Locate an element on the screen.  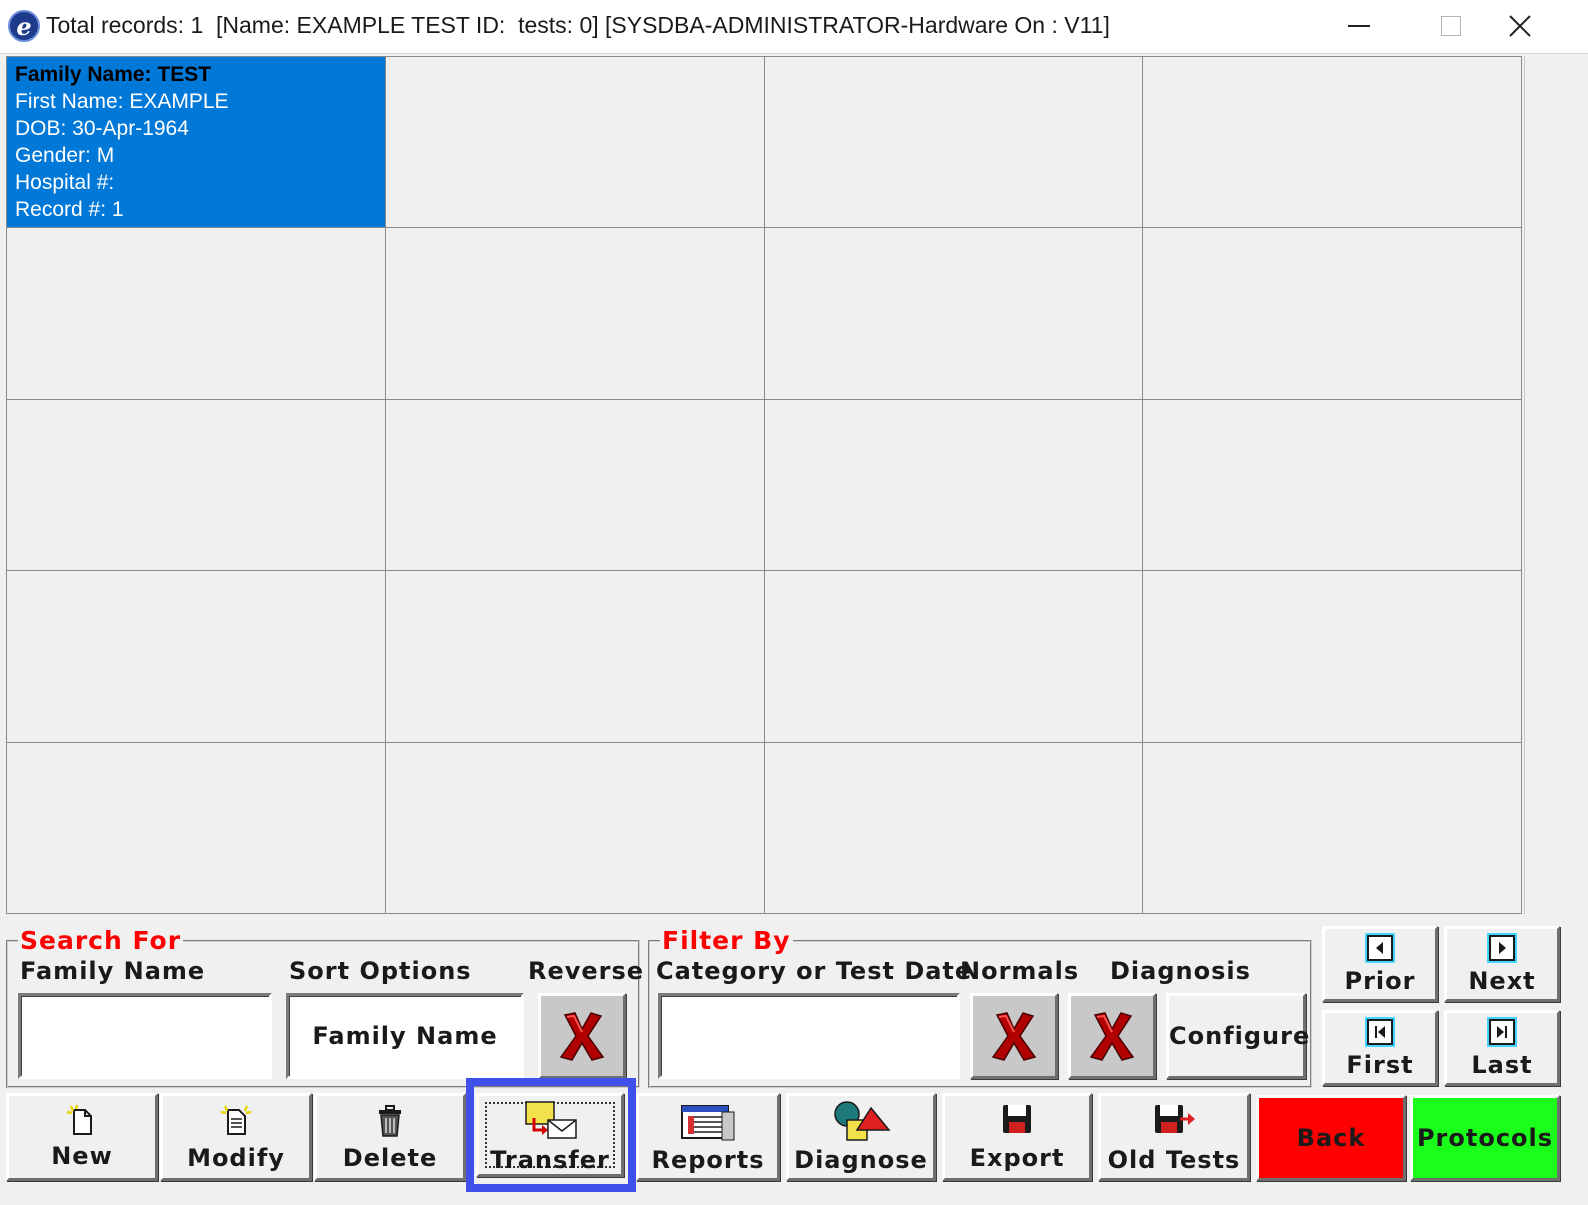
record-hospital: Hospital #: is located at coordinates (65, 182).